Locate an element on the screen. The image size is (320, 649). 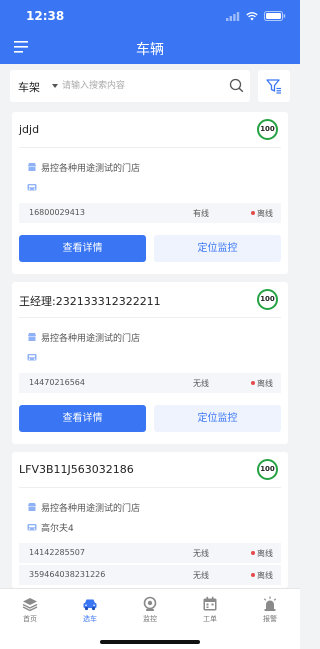
vehicle-title: LFV3B11J563032186 is located at coordinates (76, 469).